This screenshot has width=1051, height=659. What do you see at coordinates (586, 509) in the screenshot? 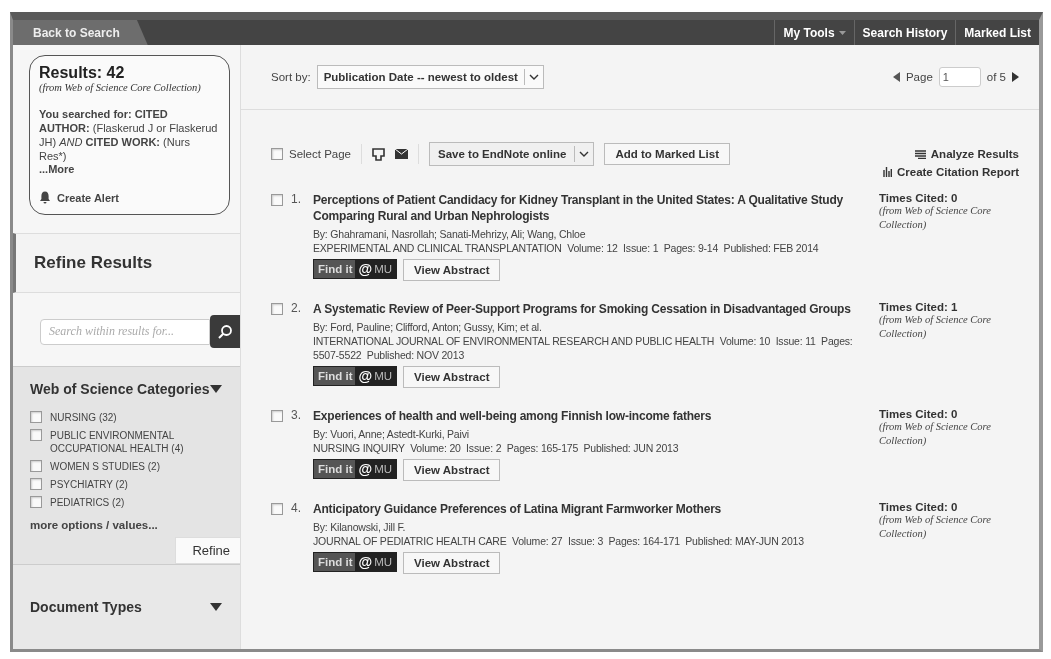
I see `record-title-link: Anticipatory Guidance Preferences of Latina Migrant Farmworker Mothers` at bounding box center [586, 509].